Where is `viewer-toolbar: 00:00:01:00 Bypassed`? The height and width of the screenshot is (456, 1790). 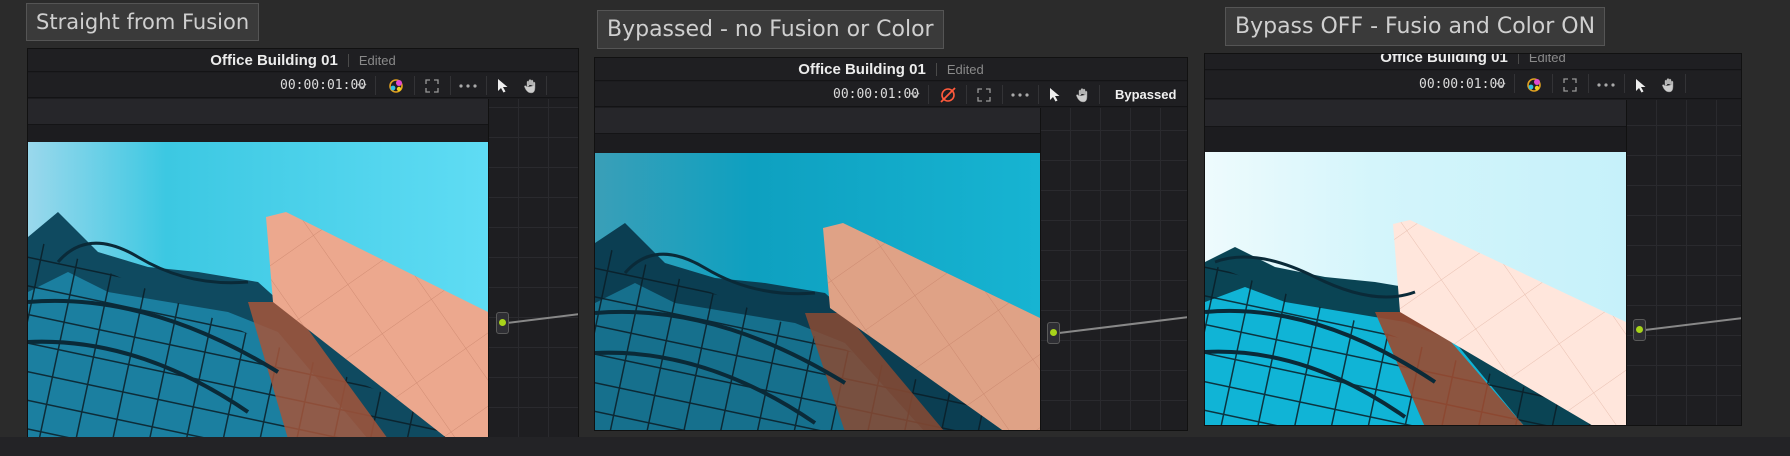 viewer-toolbar: 00:00:01:00 Bypassed is located at coordinates (891, 94).